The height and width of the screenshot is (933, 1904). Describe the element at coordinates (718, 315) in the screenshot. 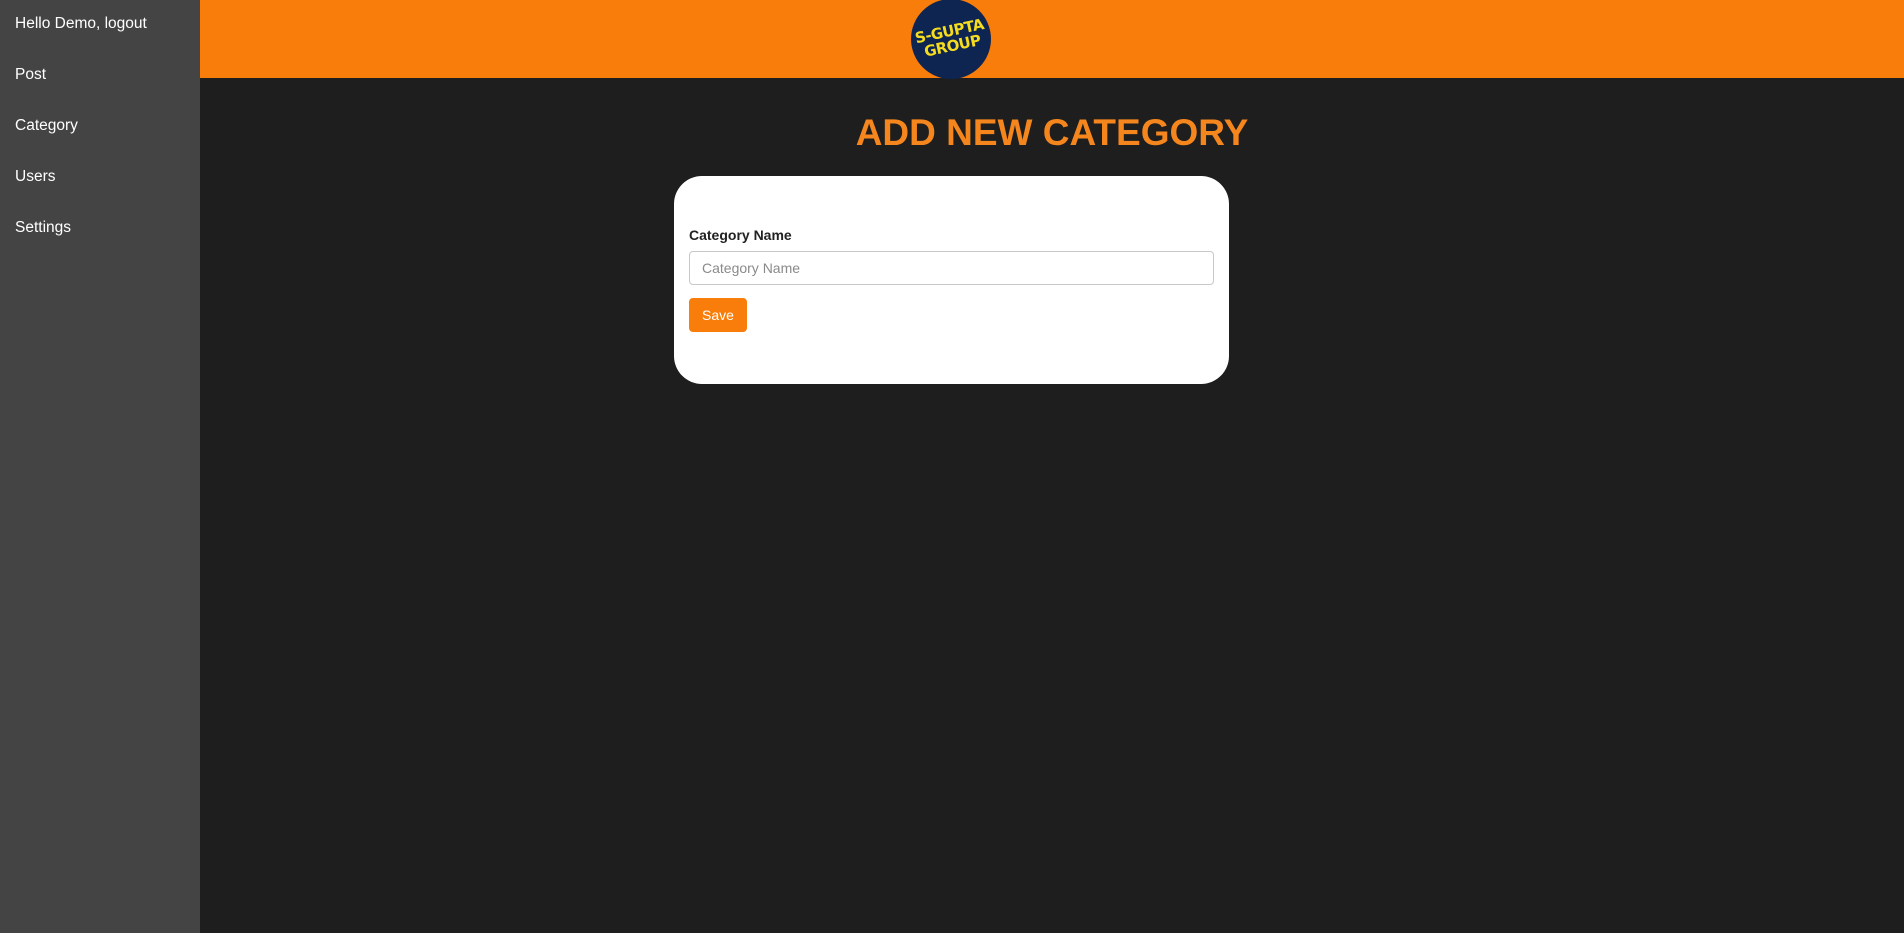

I see `save-button: Save` at that location.